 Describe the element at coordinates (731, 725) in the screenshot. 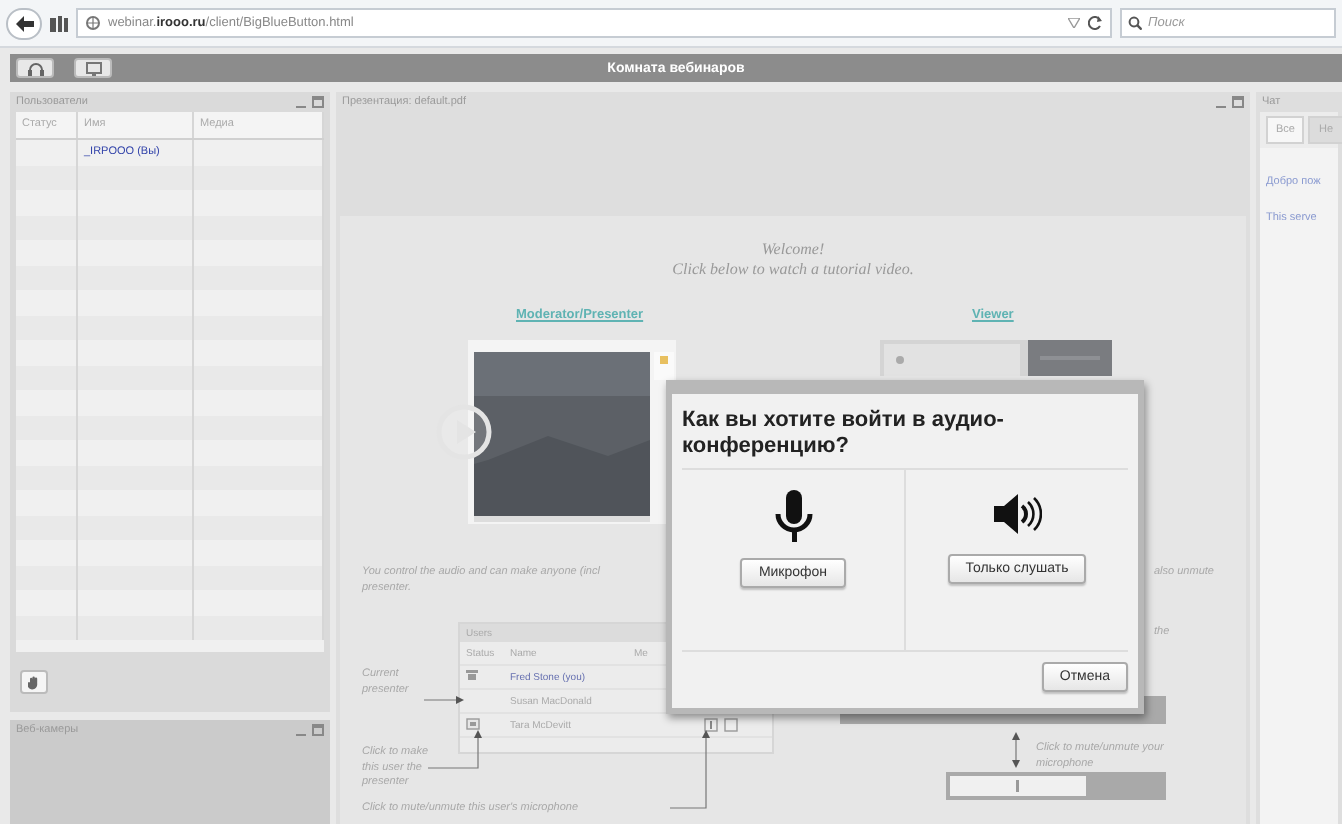

I see `checkbox-icon` at that location.